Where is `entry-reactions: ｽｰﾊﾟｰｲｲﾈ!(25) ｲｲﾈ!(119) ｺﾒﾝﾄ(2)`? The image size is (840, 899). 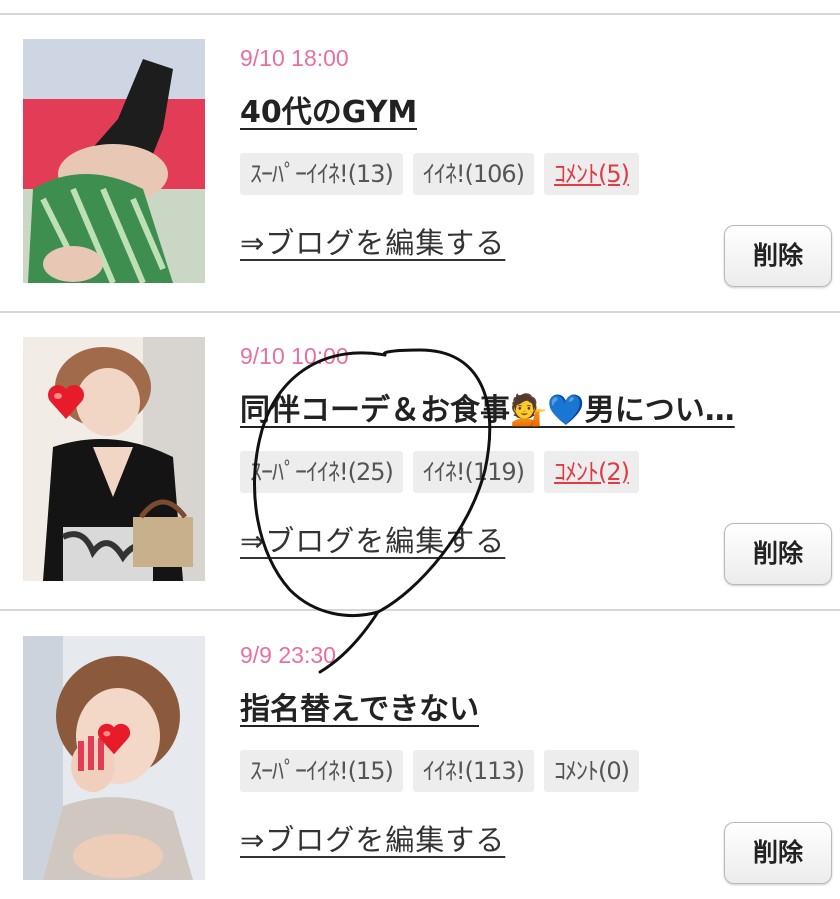
entry-reactions: ｽｰﾊﾟｰｲｲﾈ!(25) ｲｲﾈ!(119) ｺﾒﾝﾄ(2) is located at coordinates (440, 472).